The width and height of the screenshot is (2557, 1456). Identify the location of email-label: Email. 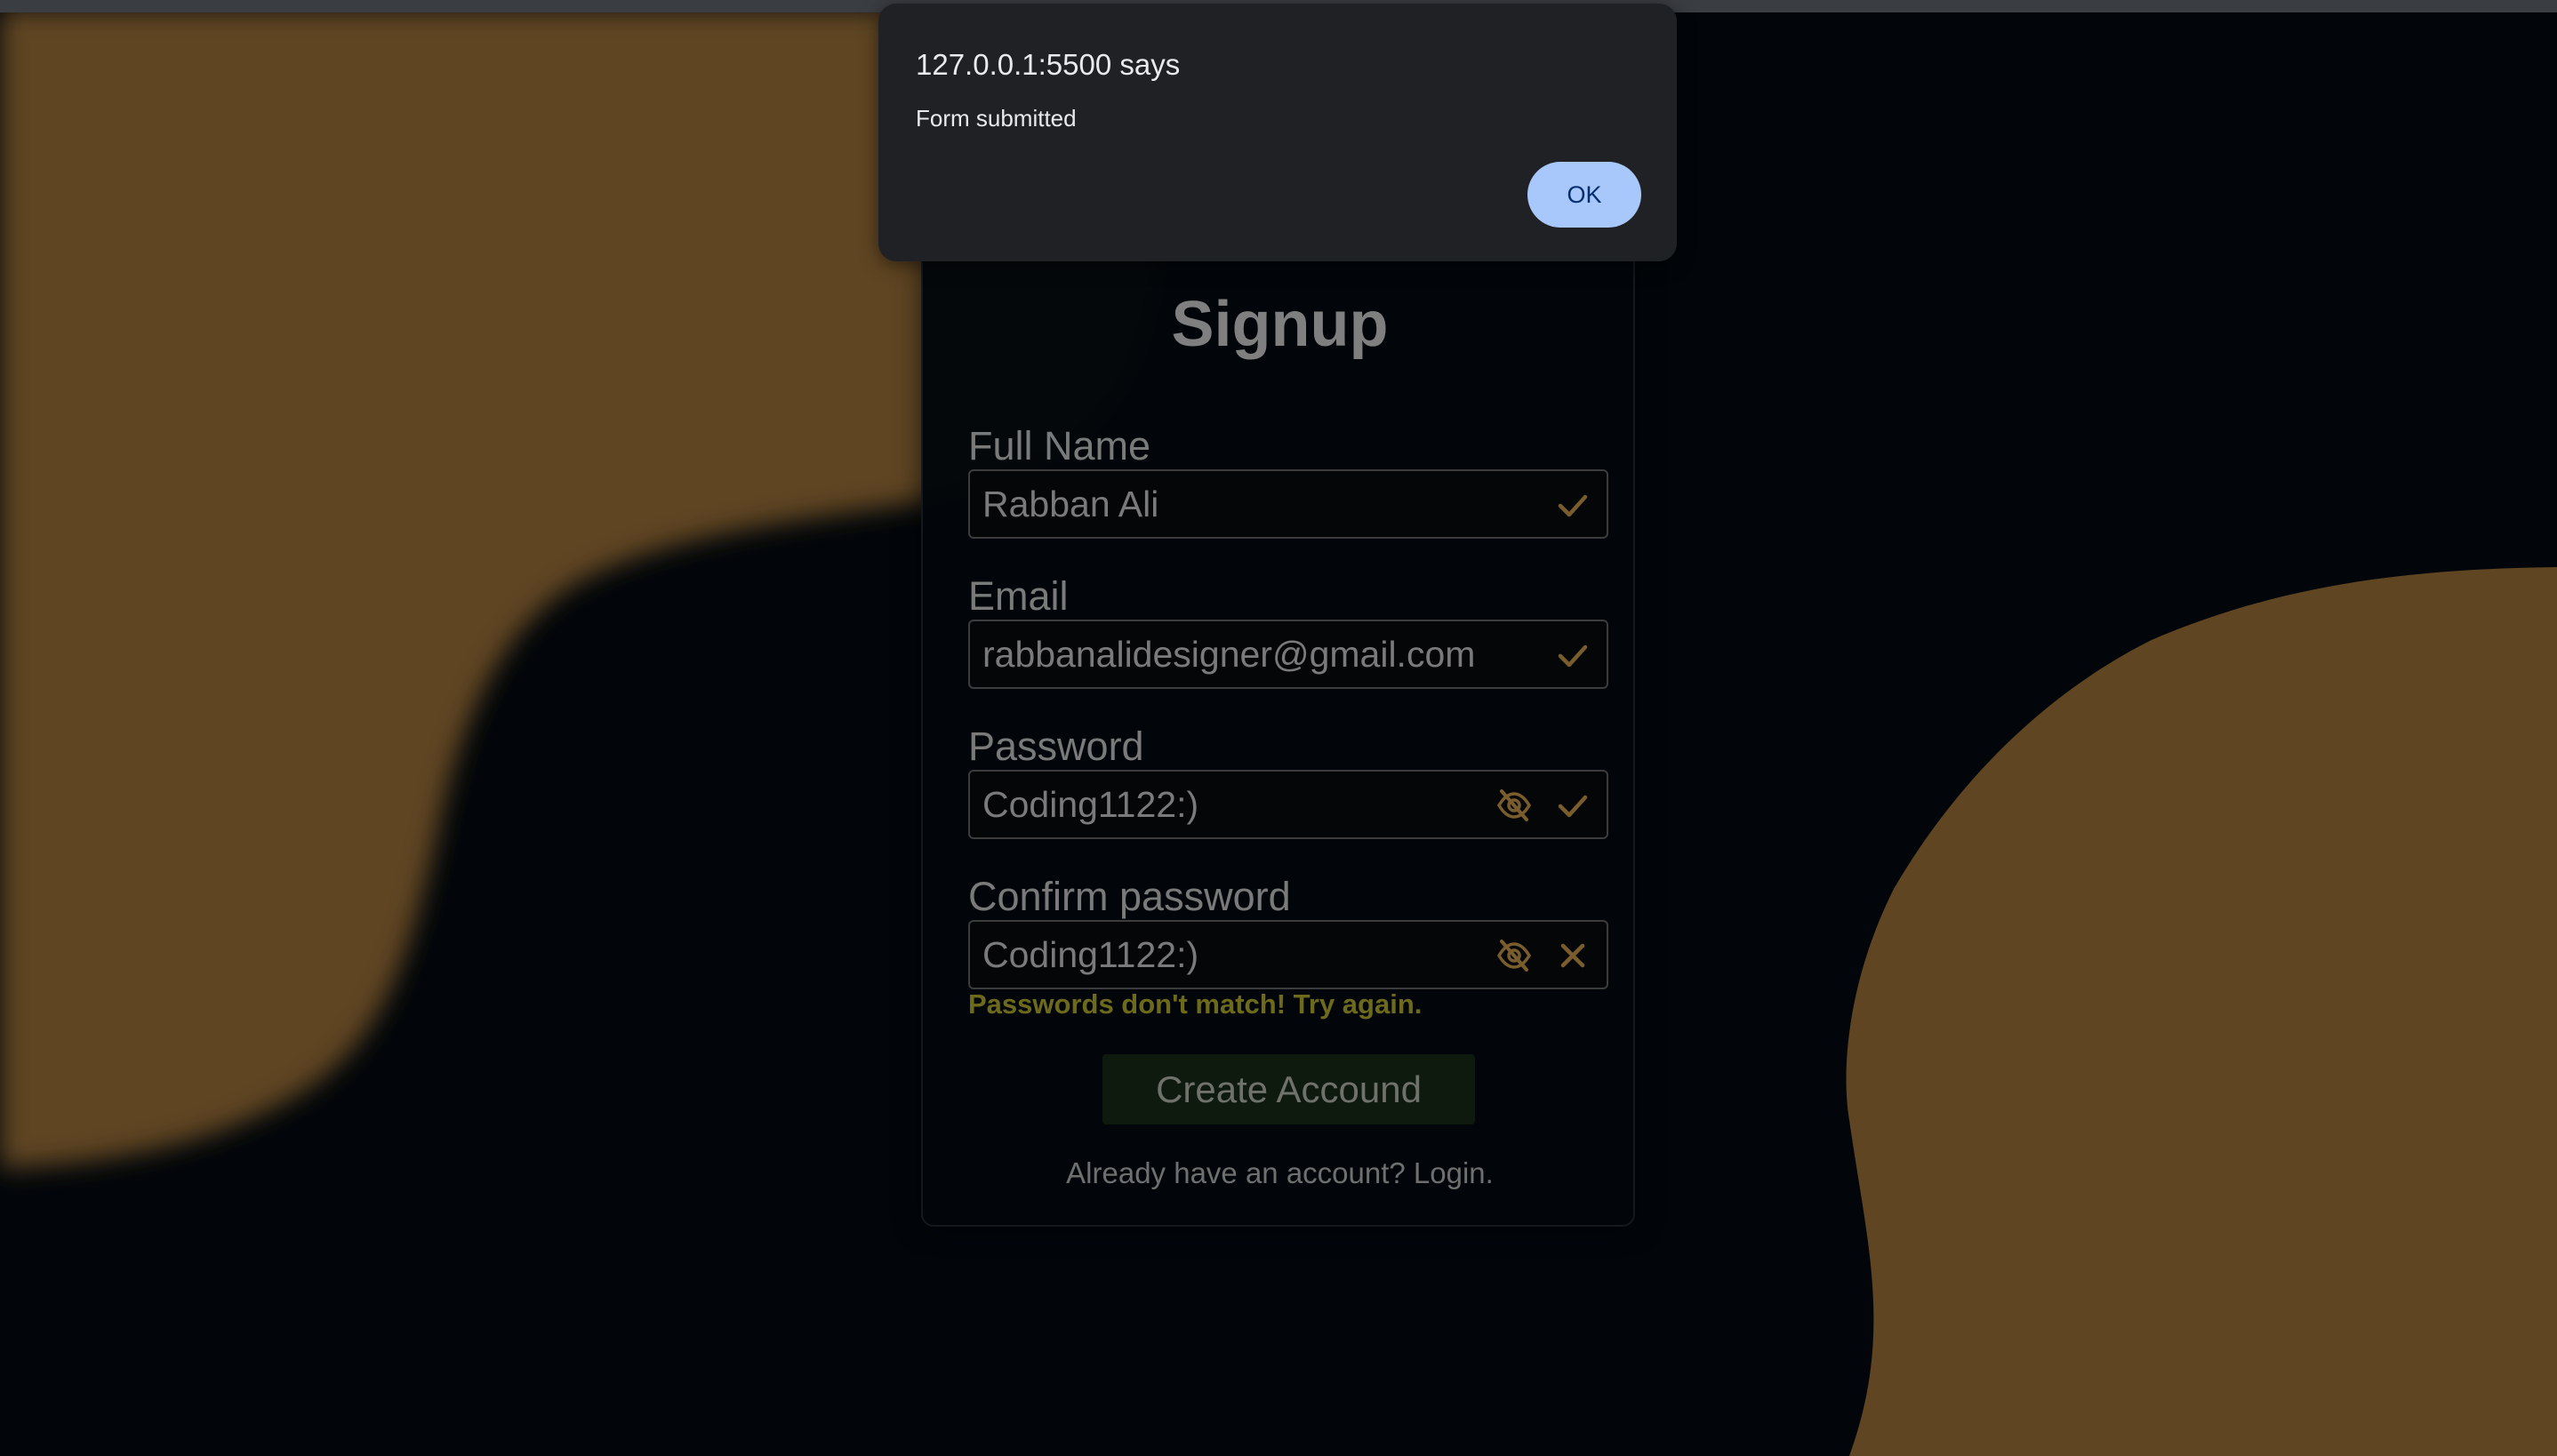
(1018, 596).